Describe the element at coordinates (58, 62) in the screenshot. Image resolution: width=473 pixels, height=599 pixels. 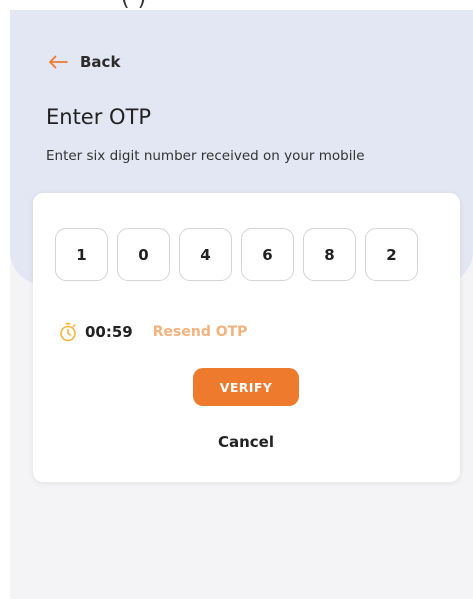
I see `arrow-left-icon` at that location.